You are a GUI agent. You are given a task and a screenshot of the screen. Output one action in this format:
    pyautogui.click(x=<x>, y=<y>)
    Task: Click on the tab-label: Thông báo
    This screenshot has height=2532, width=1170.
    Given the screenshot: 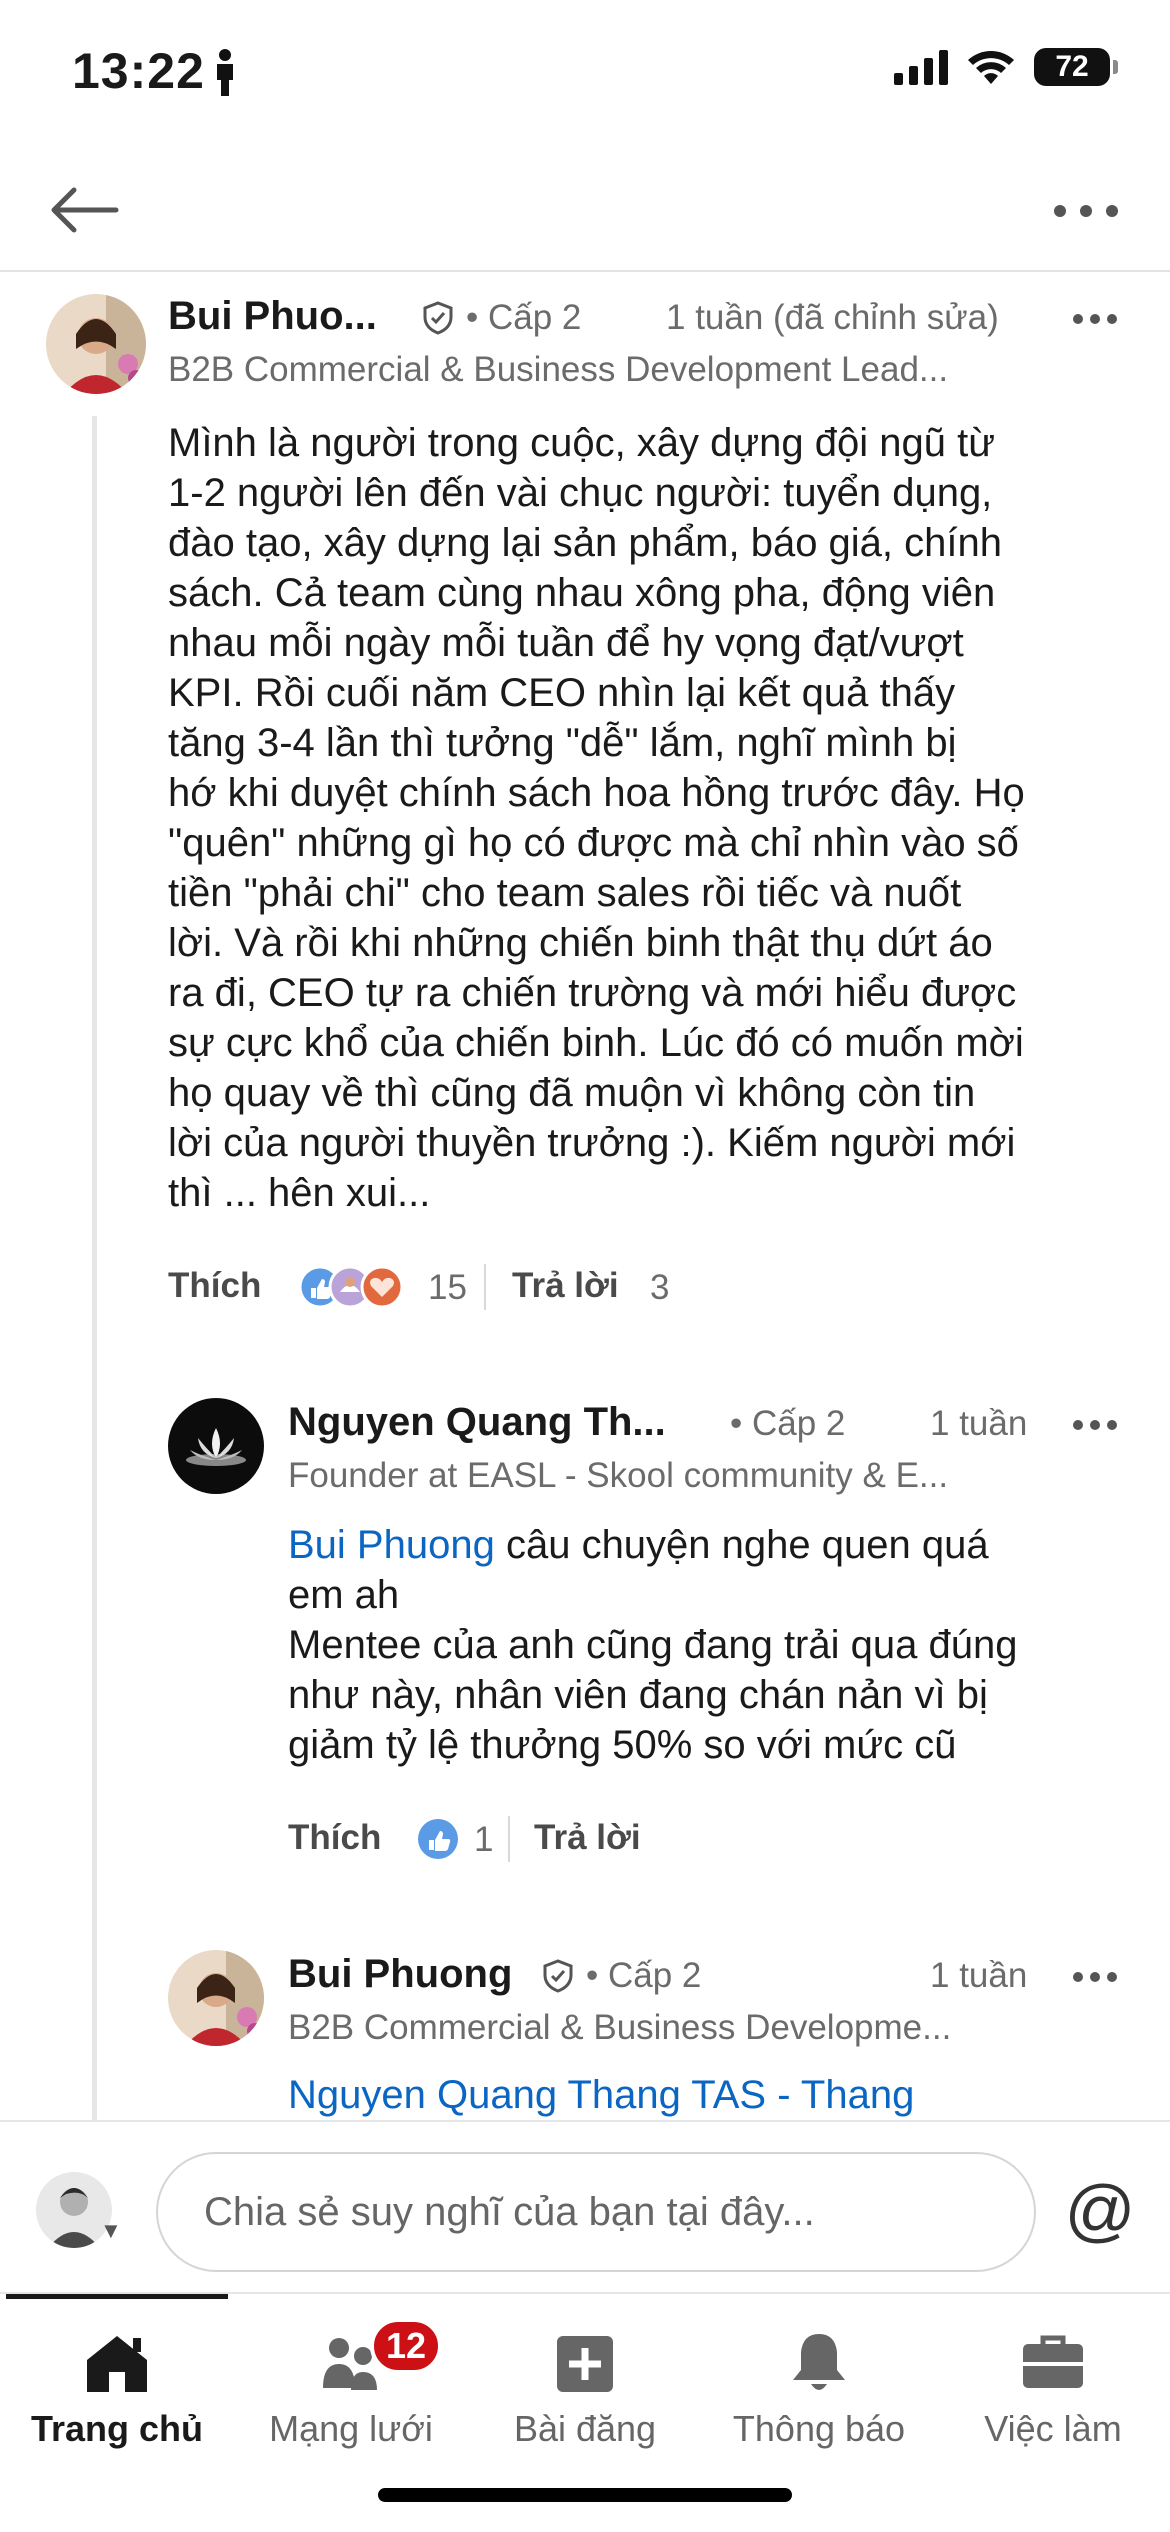 What is the action you would take?
    pyautogui.click(x=819, y=2428)
    